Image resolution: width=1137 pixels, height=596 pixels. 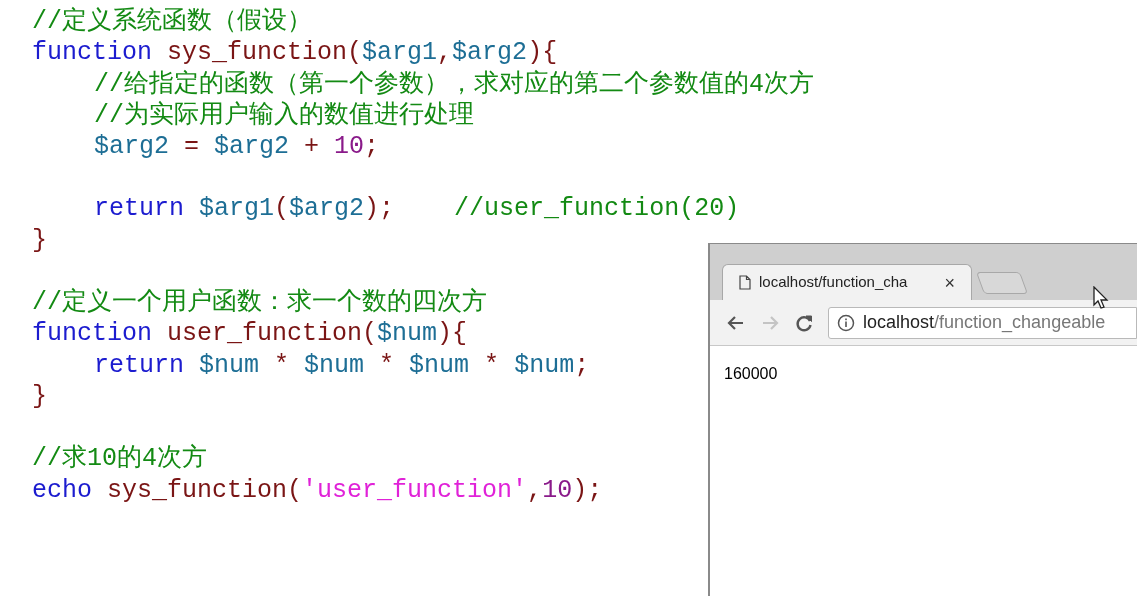 I want to click on code-line: function sys_function($arg1,$arg2){, so click(x=295, y=53).